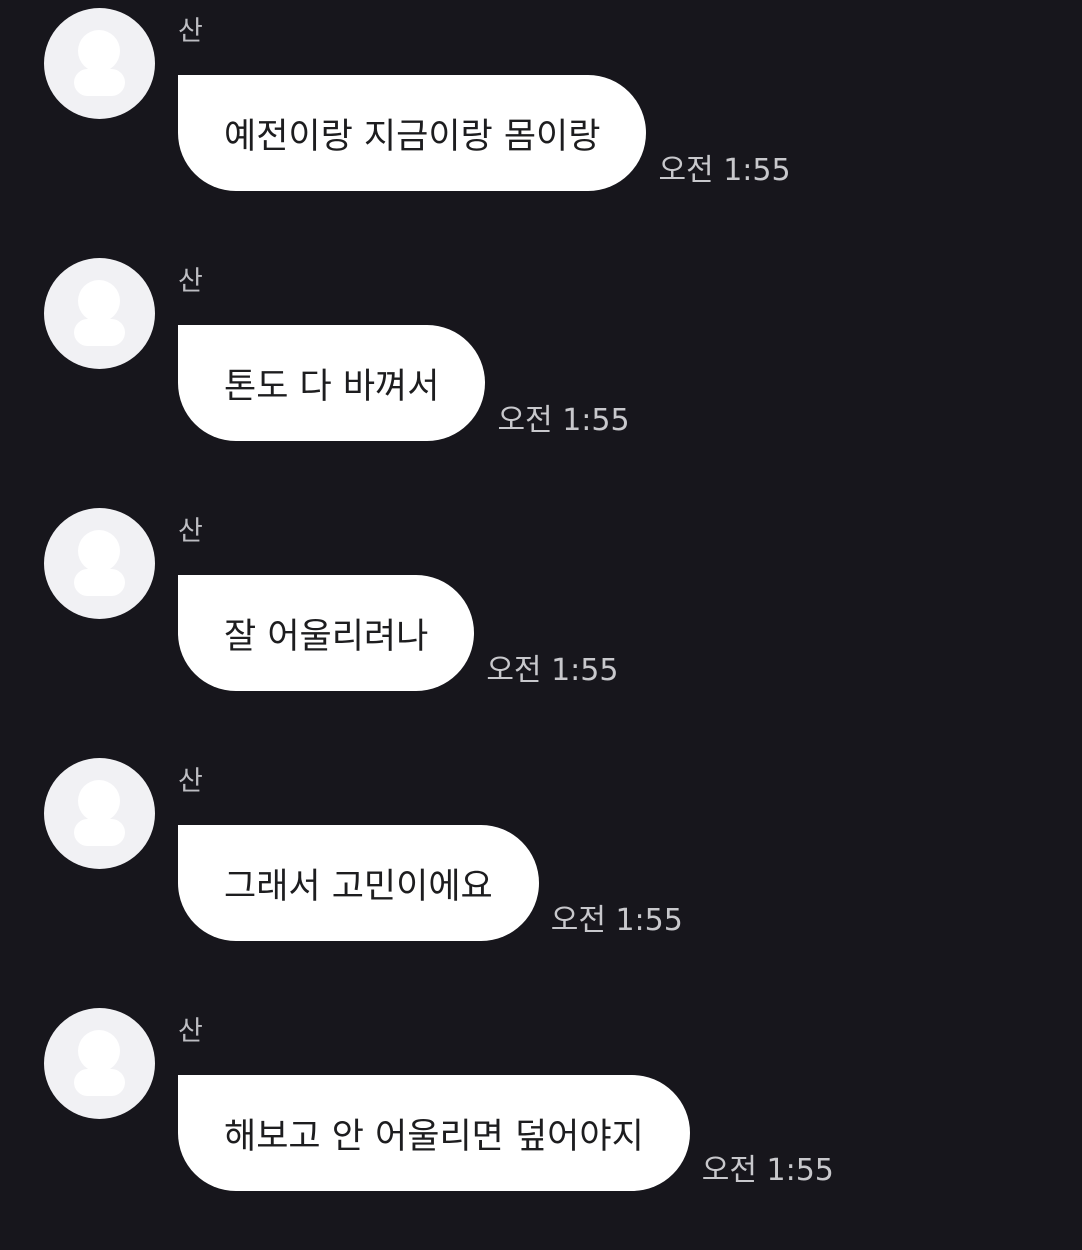 Image resolution: width=1082 pixels, height=1250 pixels. I want to click on message-row: 그래서 고민이에요 오전 1:55, so click(430, 883).